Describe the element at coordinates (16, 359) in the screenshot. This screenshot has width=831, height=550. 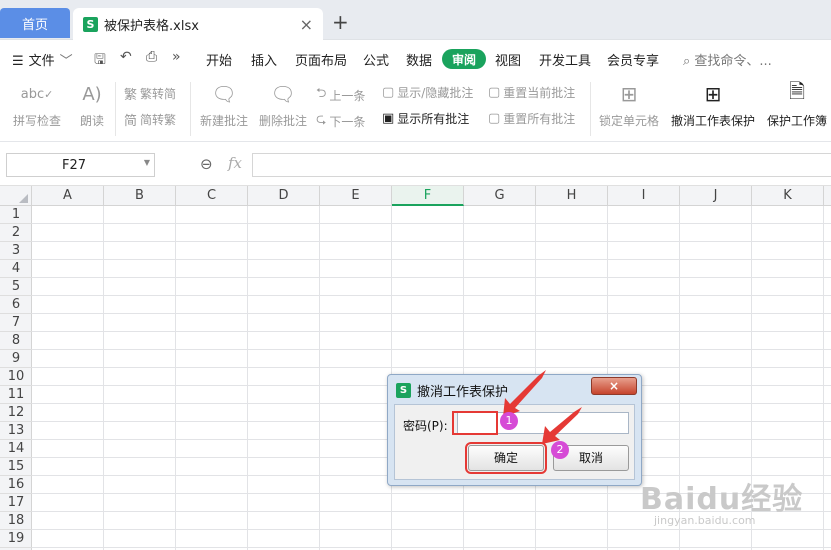
I see `row-header-9: 9` at that location.